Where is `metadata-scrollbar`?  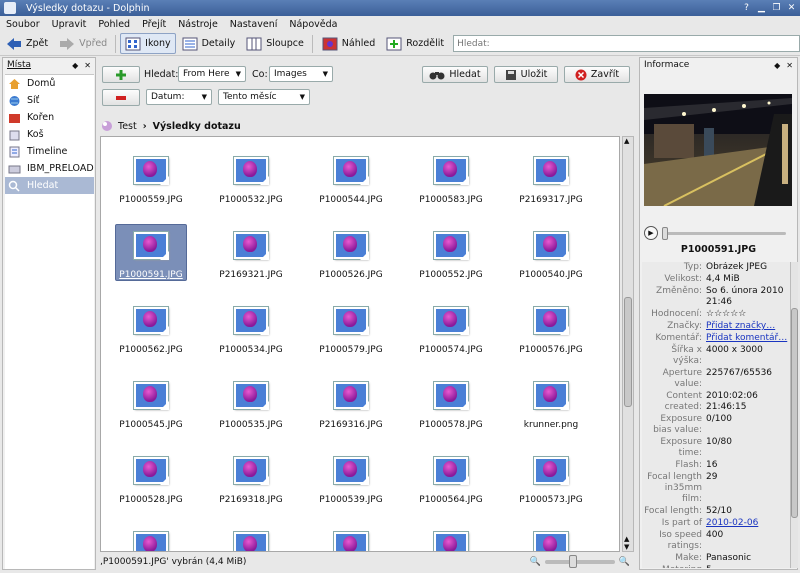 metadata-scrollbar is located at coordinates (794, 415).